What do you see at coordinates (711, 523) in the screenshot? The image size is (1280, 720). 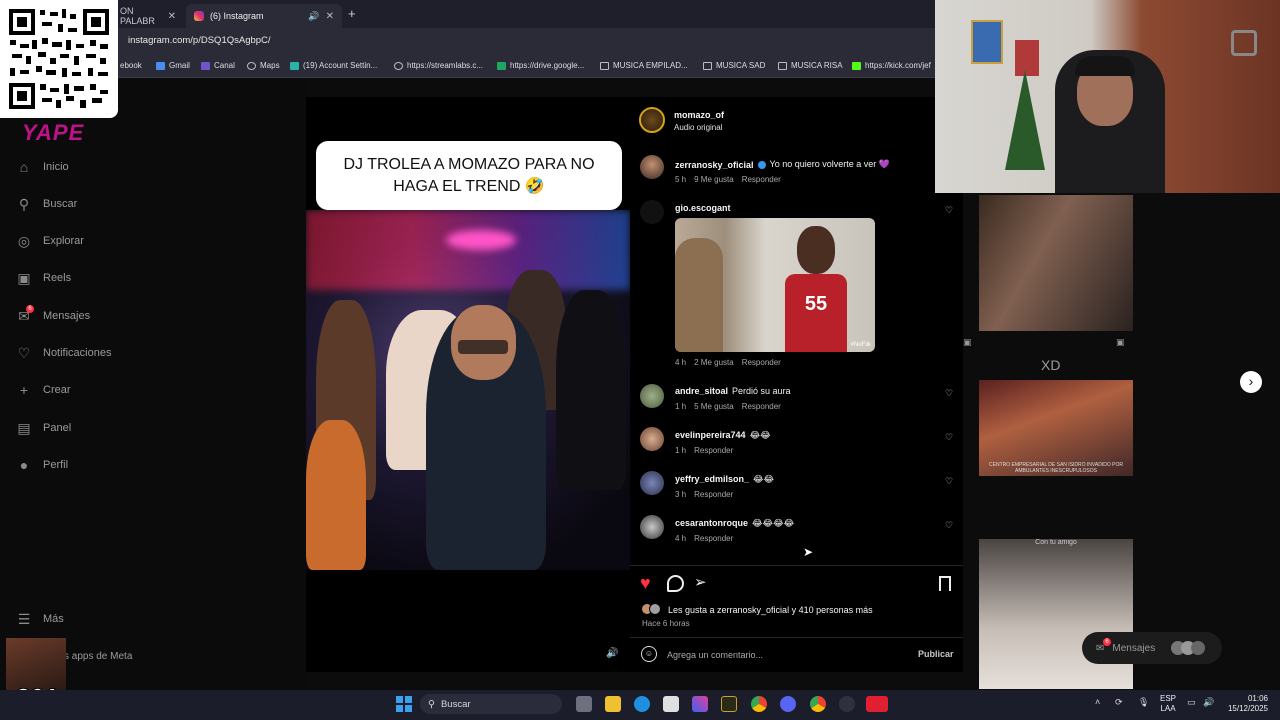 I see `comment-username: cesarantonroque` at bounding box center [711, 523].